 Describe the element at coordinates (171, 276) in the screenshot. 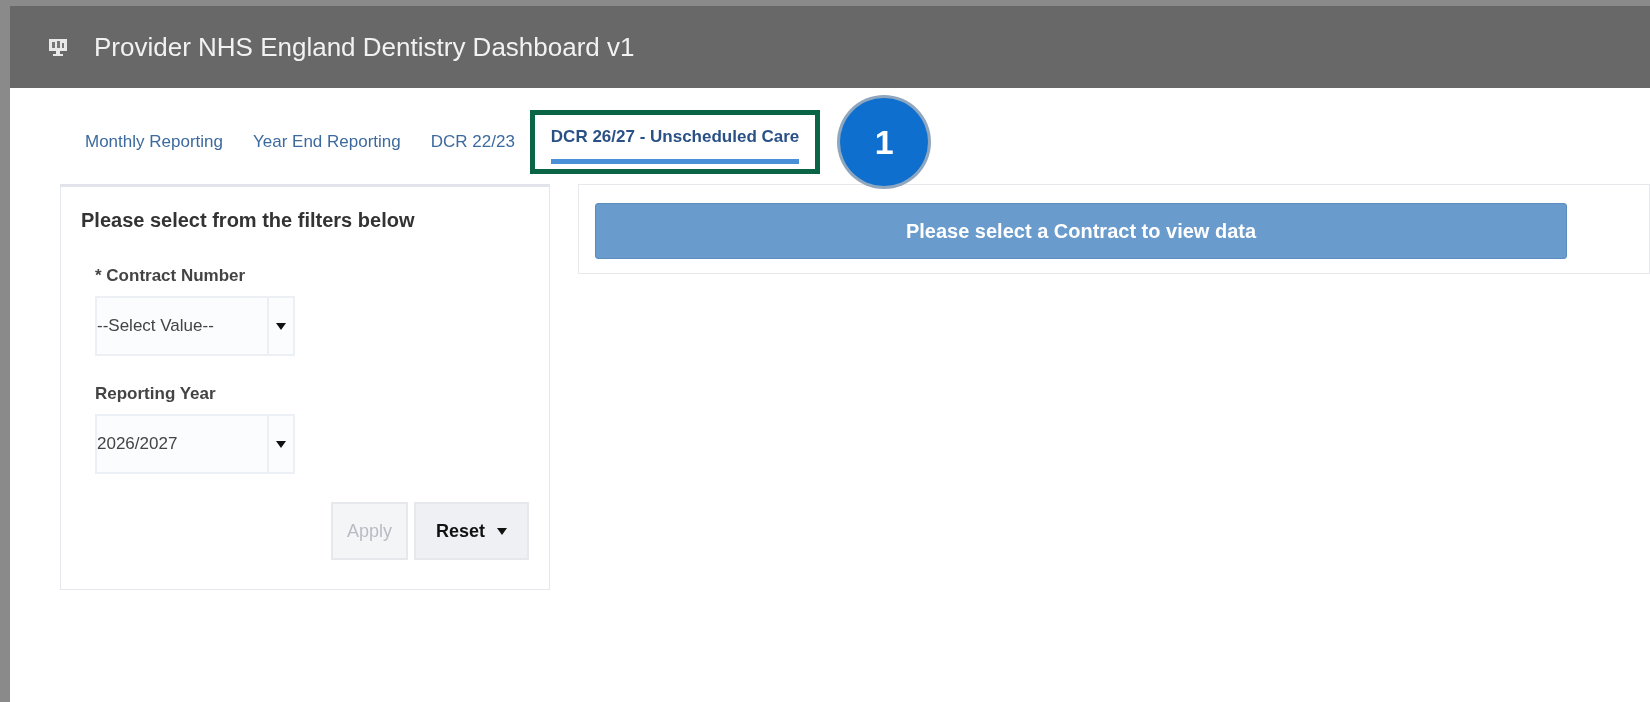

I see `field-label: * Contract Number` at that location.